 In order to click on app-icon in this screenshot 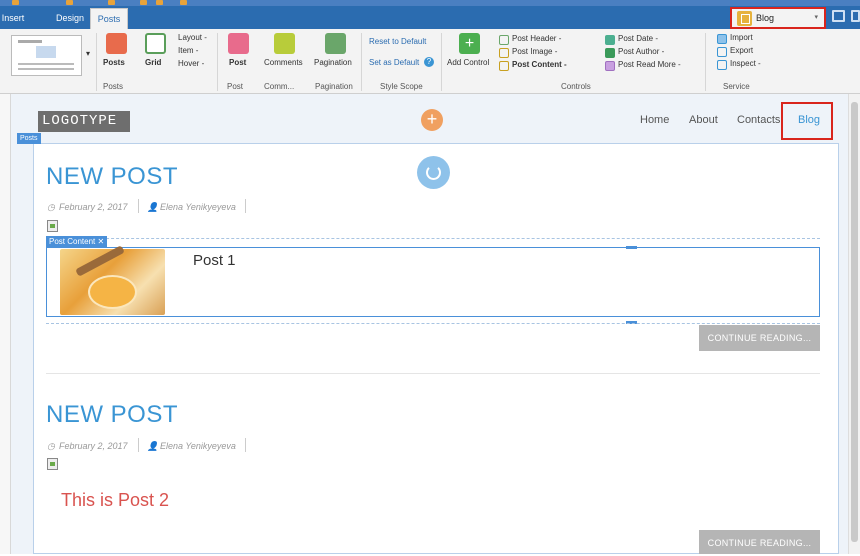, I will do `click(15, 2)`.